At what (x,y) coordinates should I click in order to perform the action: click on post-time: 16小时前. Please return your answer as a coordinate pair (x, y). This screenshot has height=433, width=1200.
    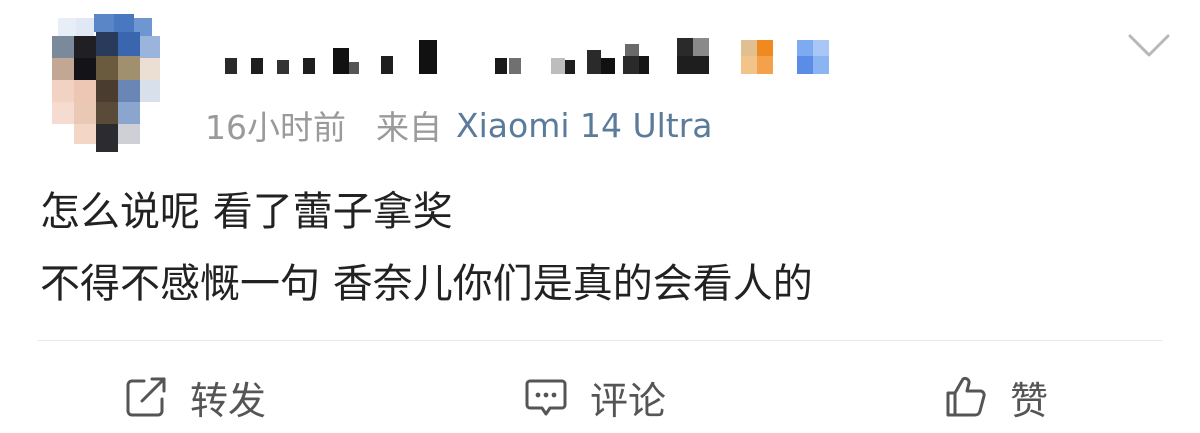
    Looking at the image, I should click on (275, 127).